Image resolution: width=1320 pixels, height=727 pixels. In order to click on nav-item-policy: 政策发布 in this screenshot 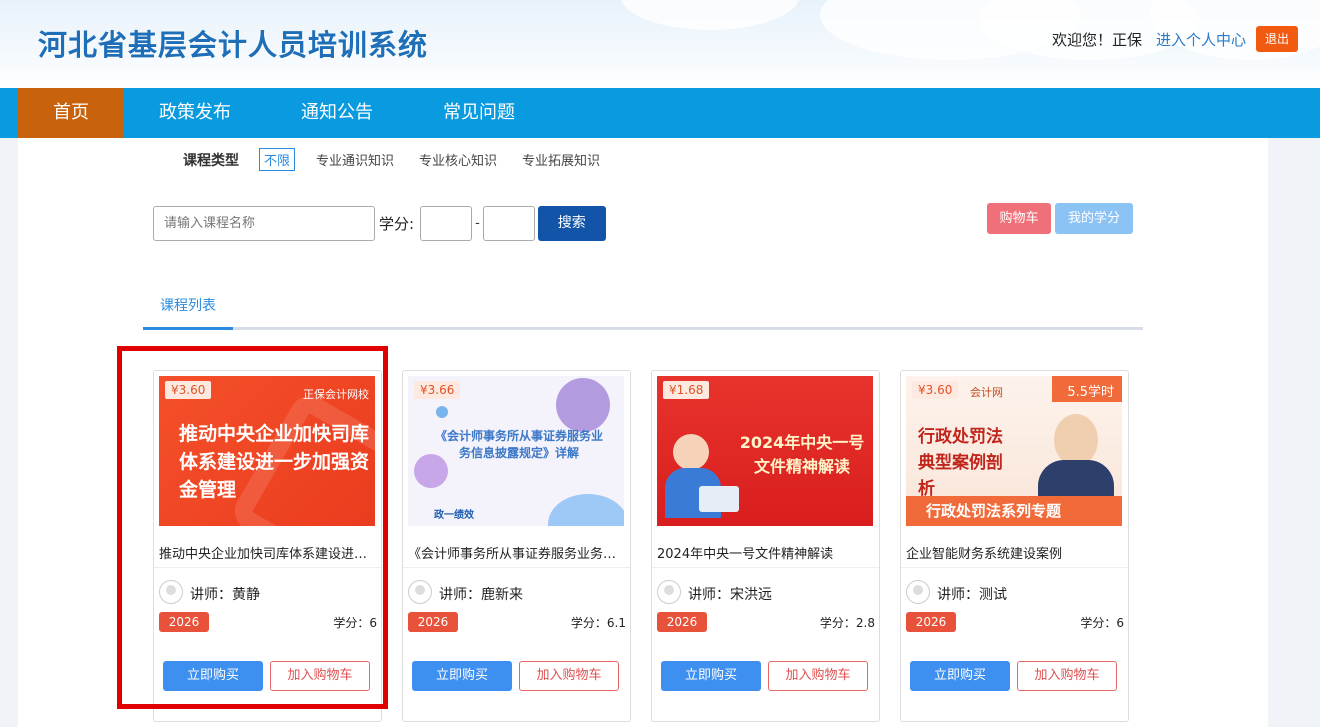, I will do `click(195, 113)`.